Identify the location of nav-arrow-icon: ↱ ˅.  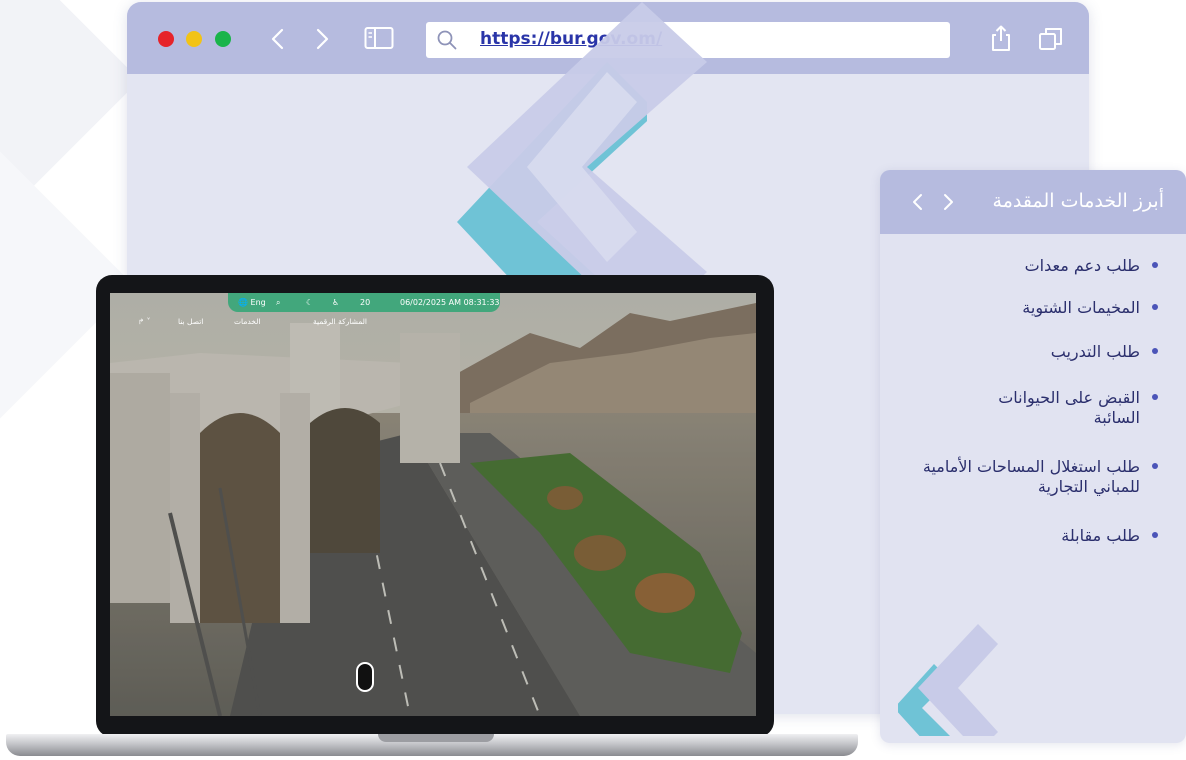
(144, 321).